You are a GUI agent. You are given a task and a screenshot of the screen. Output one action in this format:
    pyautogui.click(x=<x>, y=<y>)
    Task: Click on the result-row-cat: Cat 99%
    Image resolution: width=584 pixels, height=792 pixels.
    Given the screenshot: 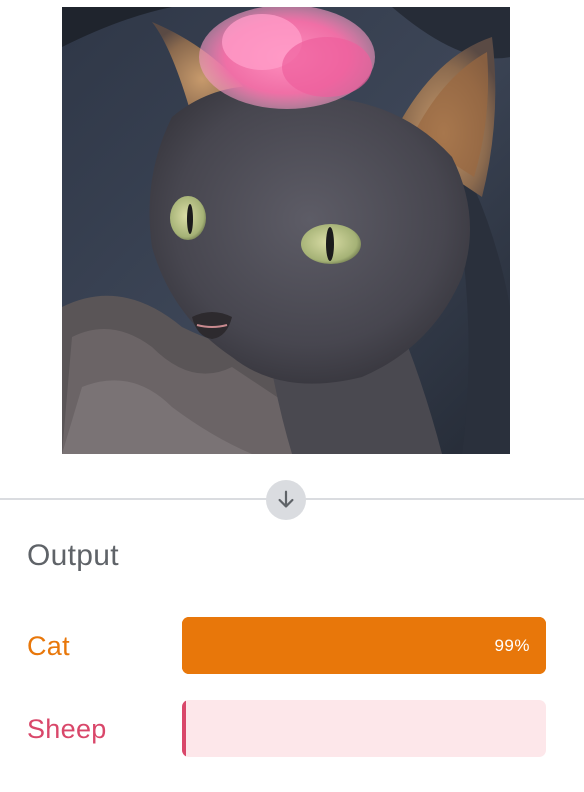 What is the action you would take?
    pyautogui.click(x=292, y=646)
    